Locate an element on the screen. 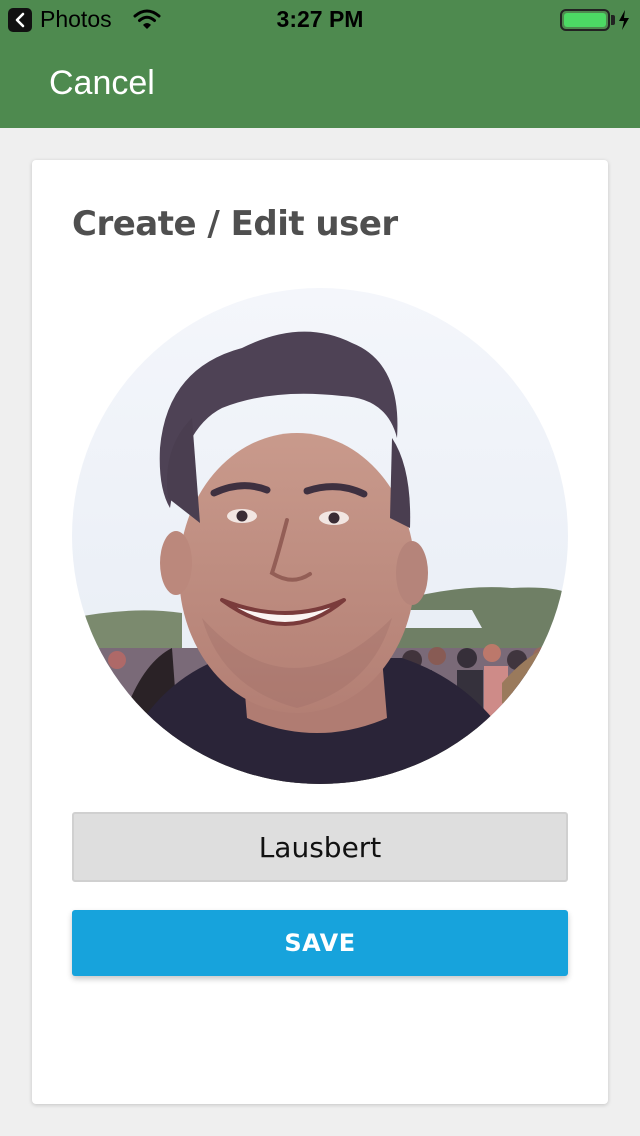 Image resolution: width=640 pixels, height=1136 pixels. name-input is located at coordinates (320, 847).